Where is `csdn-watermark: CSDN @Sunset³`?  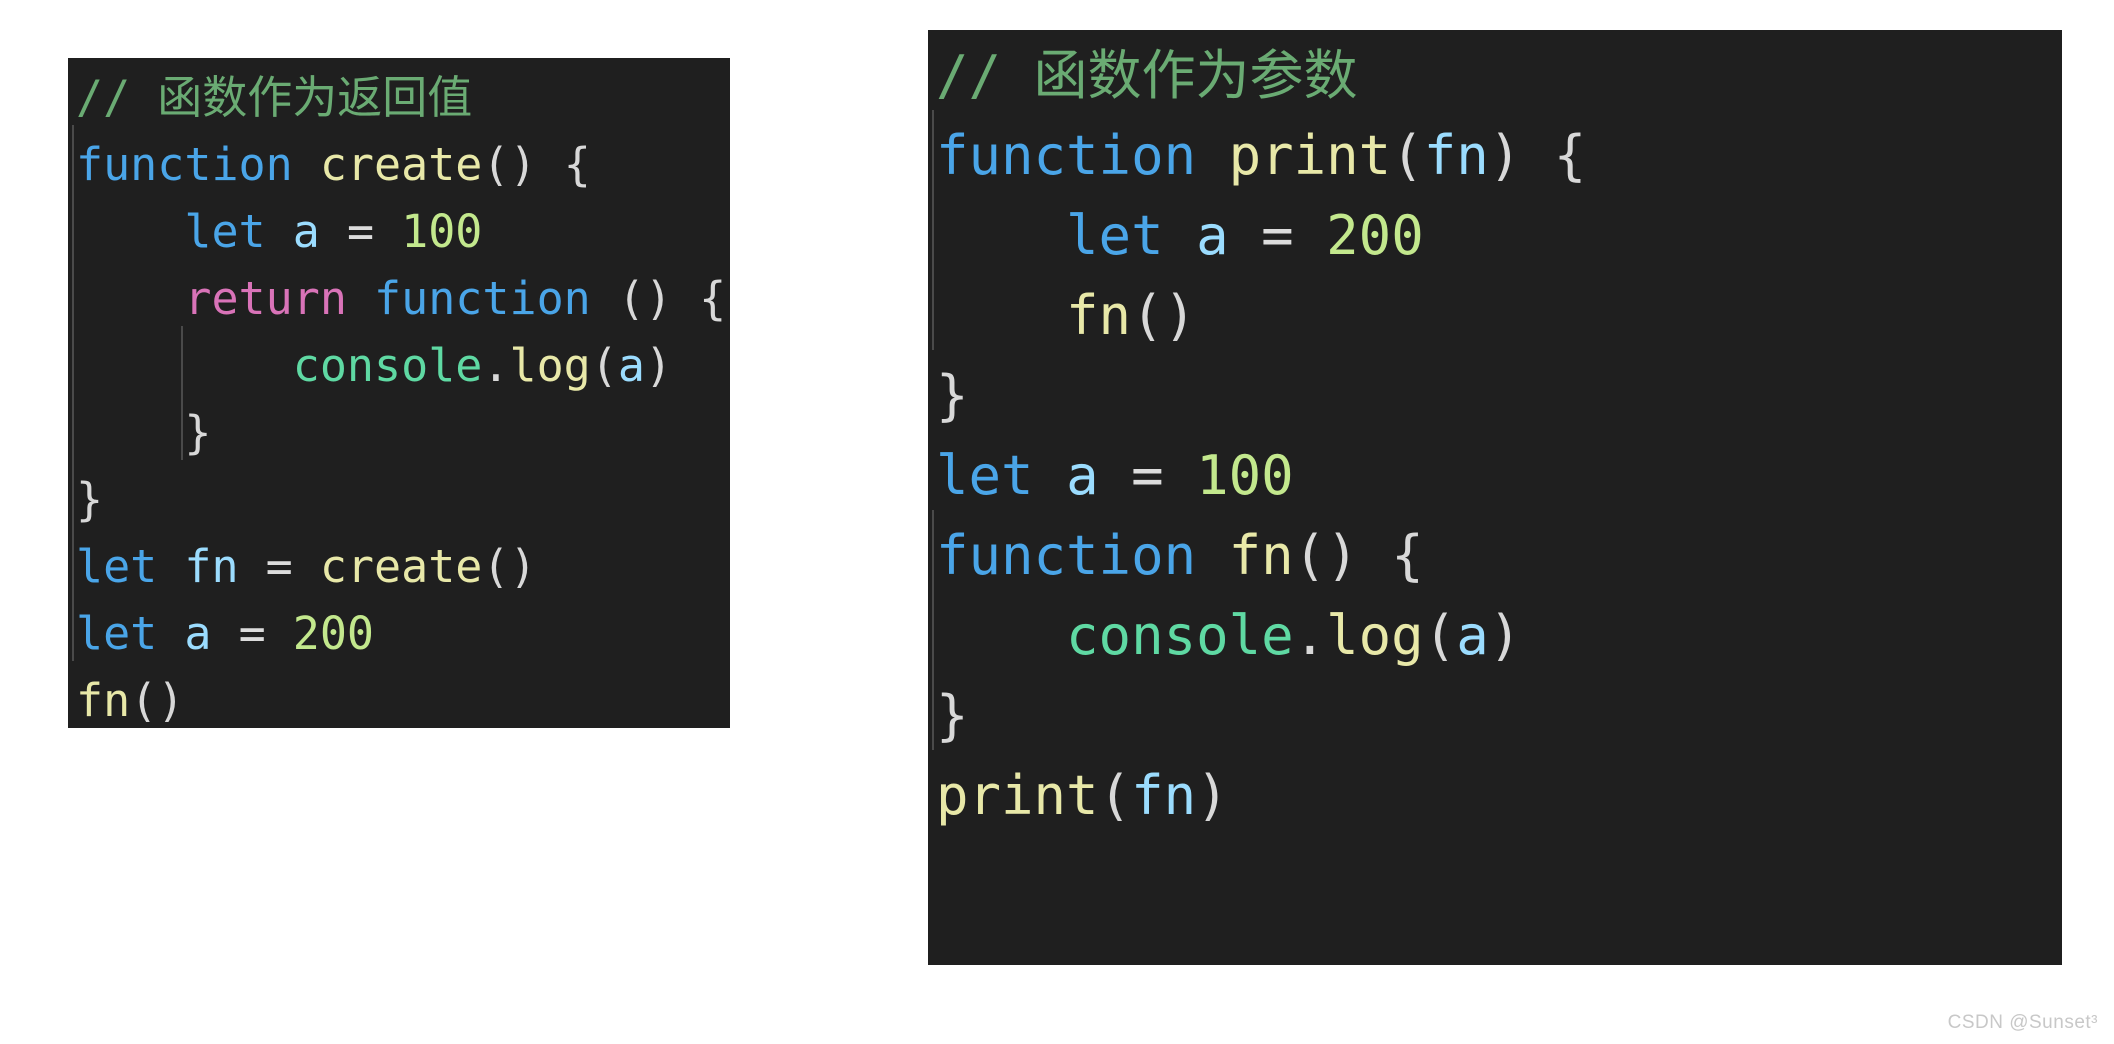
csdn-watermark: CSDN @Sunset³ is located at coordinates (2022, 1022).